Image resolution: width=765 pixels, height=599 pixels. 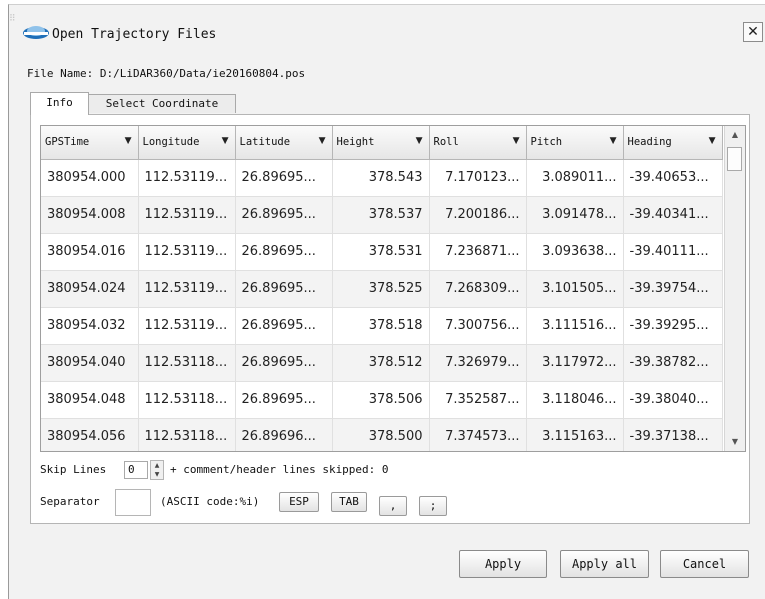 I want to click on column-title: Longitude, so click(x=171, y=142).